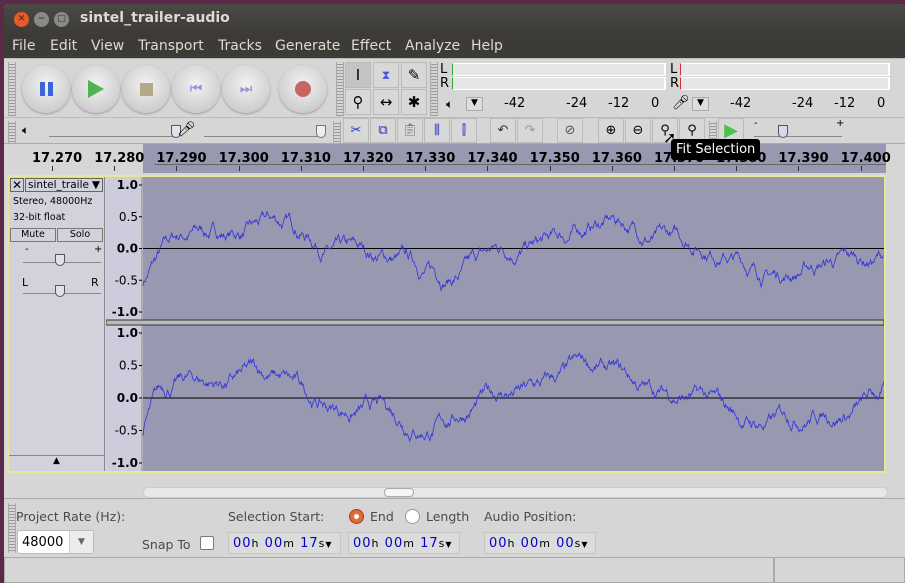 This screenshot has height=583, width=905. I want to click on scrollbar-thumb, so click(399, 492).